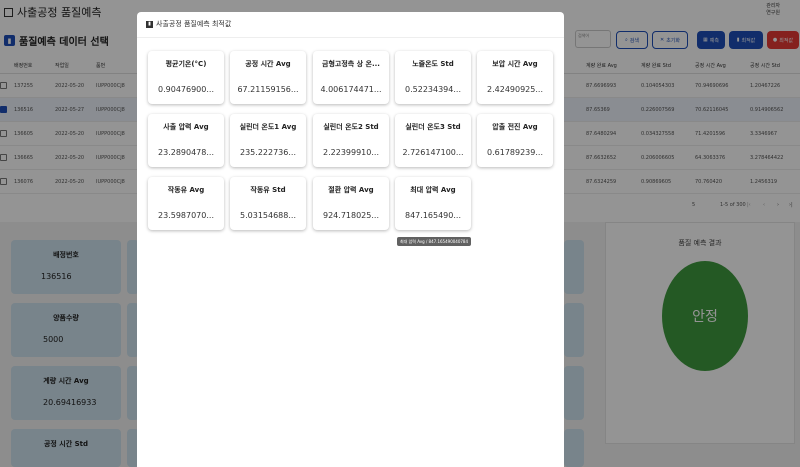 The width and height of the screenshot is (800, 467). What do you see at coordinates (194, 24) in the screenshot?
I see `dialog-title-text: 사출공정 품질예측 최적값` at bounding box center [194, 24].